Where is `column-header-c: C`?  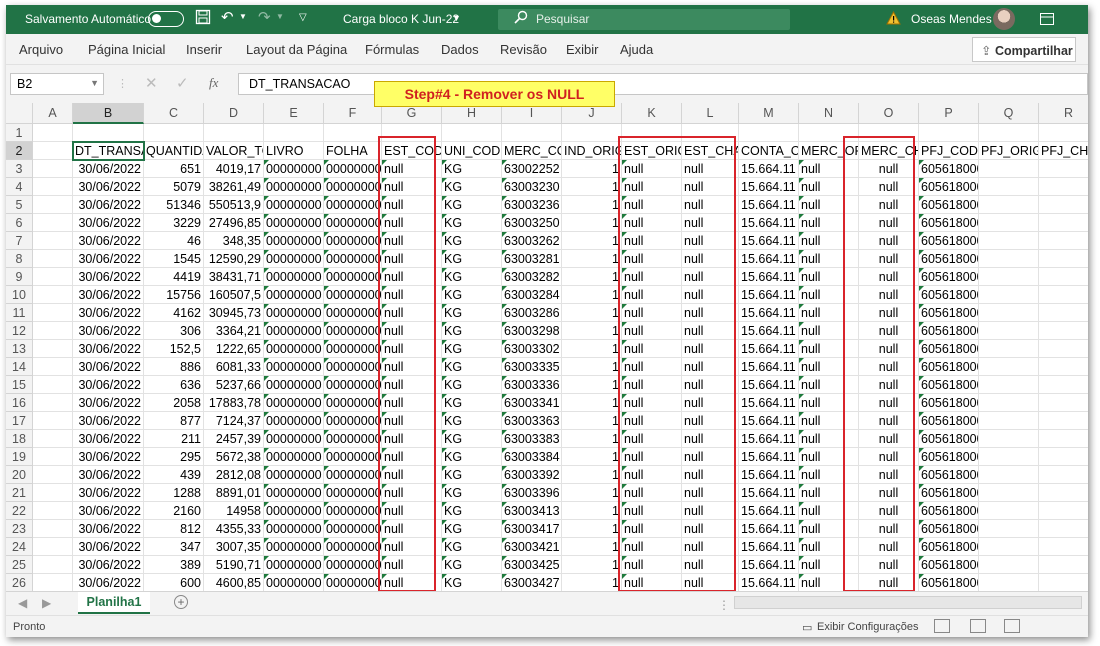 column-header-c: C is located at coordinates (174, 113).